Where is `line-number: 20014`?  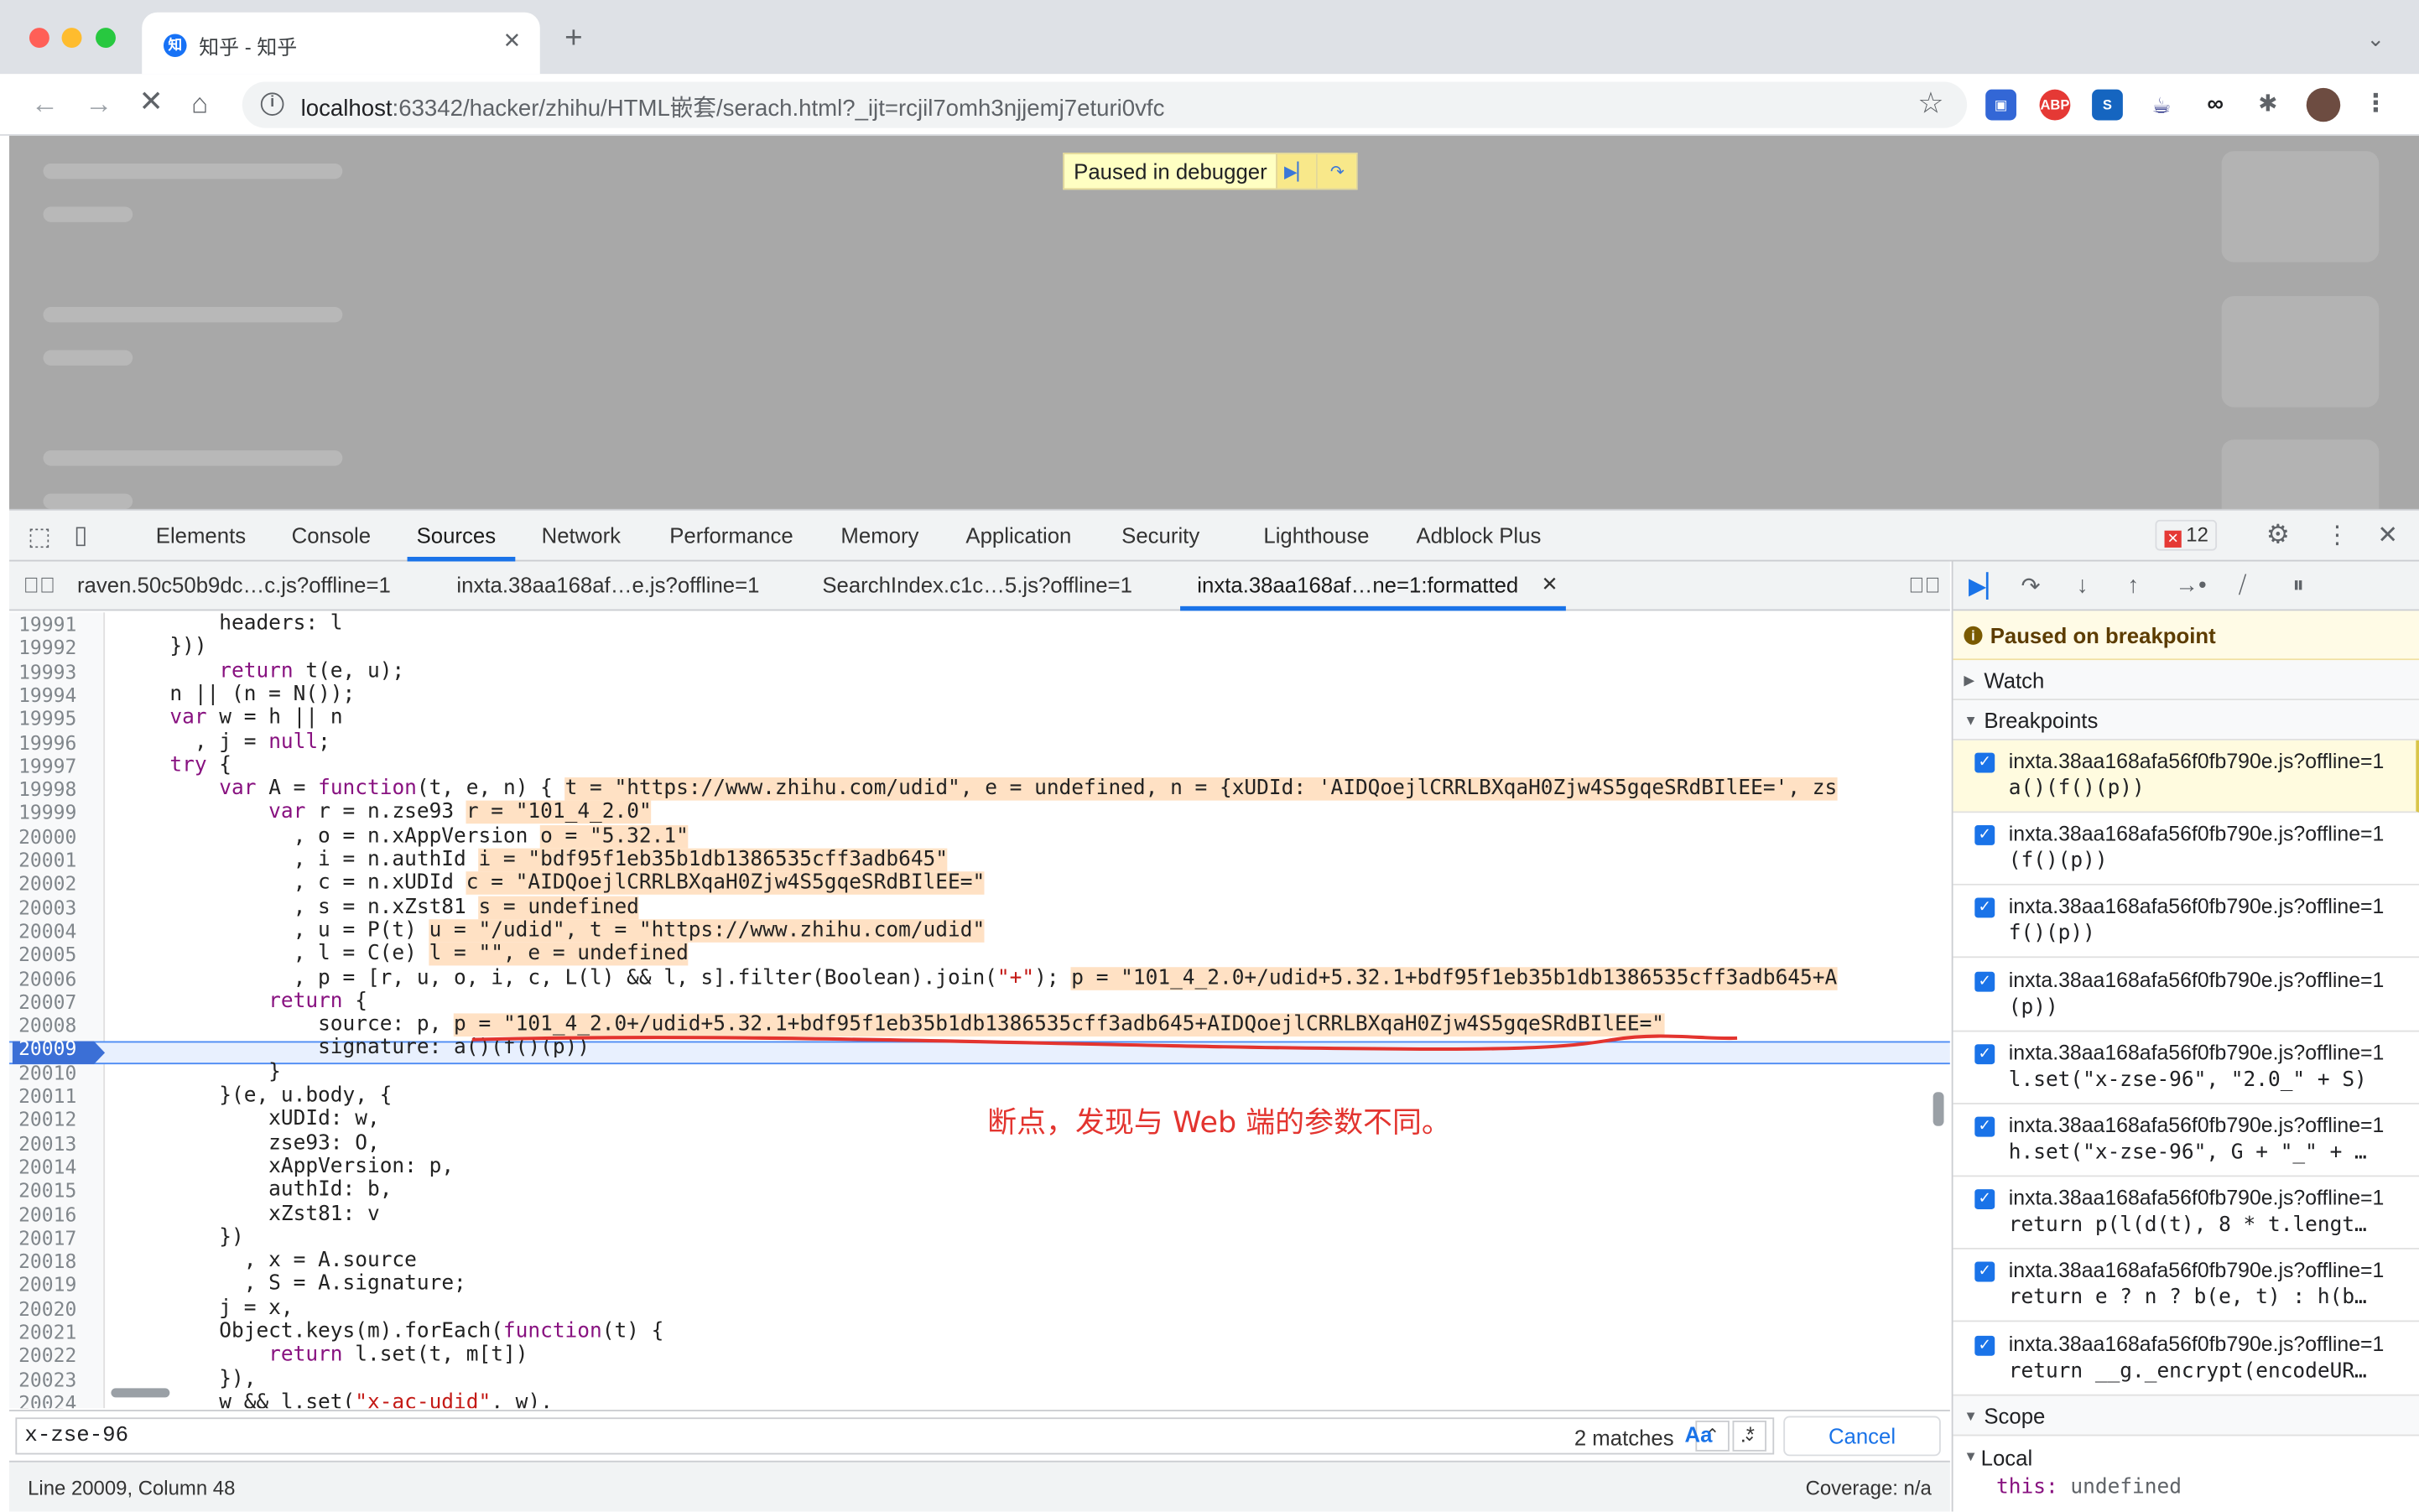 line-number: 20014 is located at coordinates (58, 1166).